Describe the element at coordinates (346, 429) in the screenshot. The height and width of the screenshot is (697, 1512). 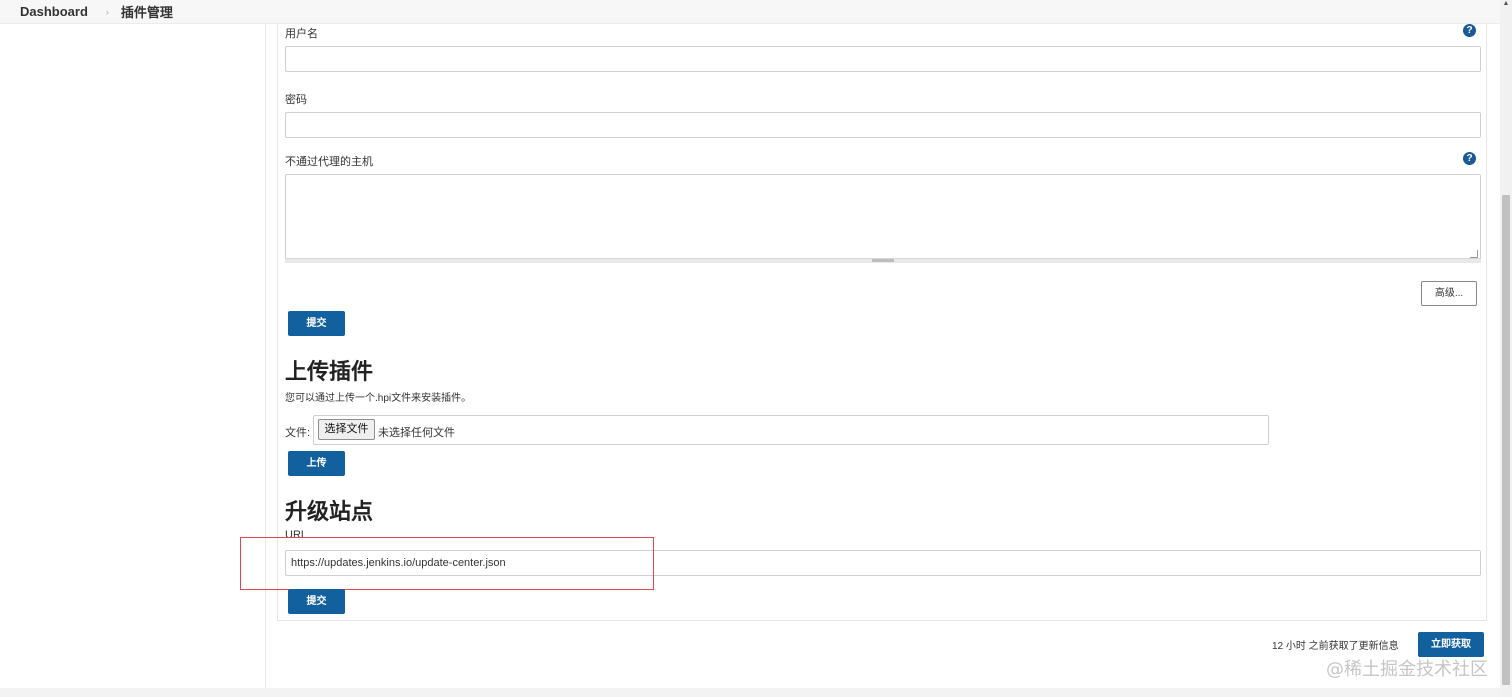
I see `choose-file-button: 选择文件` at that location.